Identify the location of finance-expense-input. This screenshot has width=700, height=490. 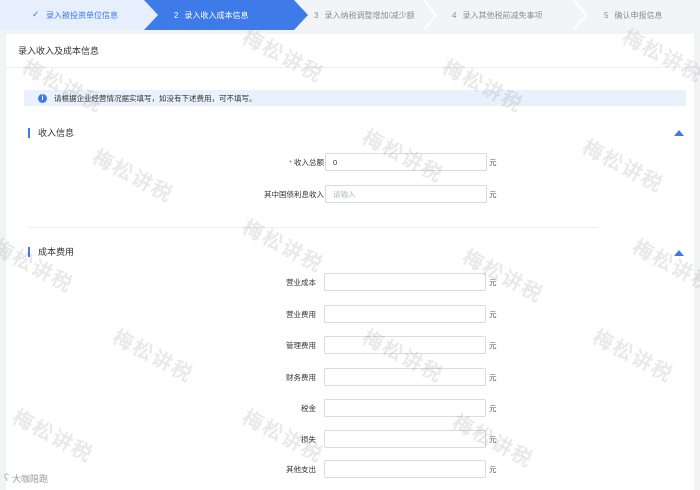
(405, 377).